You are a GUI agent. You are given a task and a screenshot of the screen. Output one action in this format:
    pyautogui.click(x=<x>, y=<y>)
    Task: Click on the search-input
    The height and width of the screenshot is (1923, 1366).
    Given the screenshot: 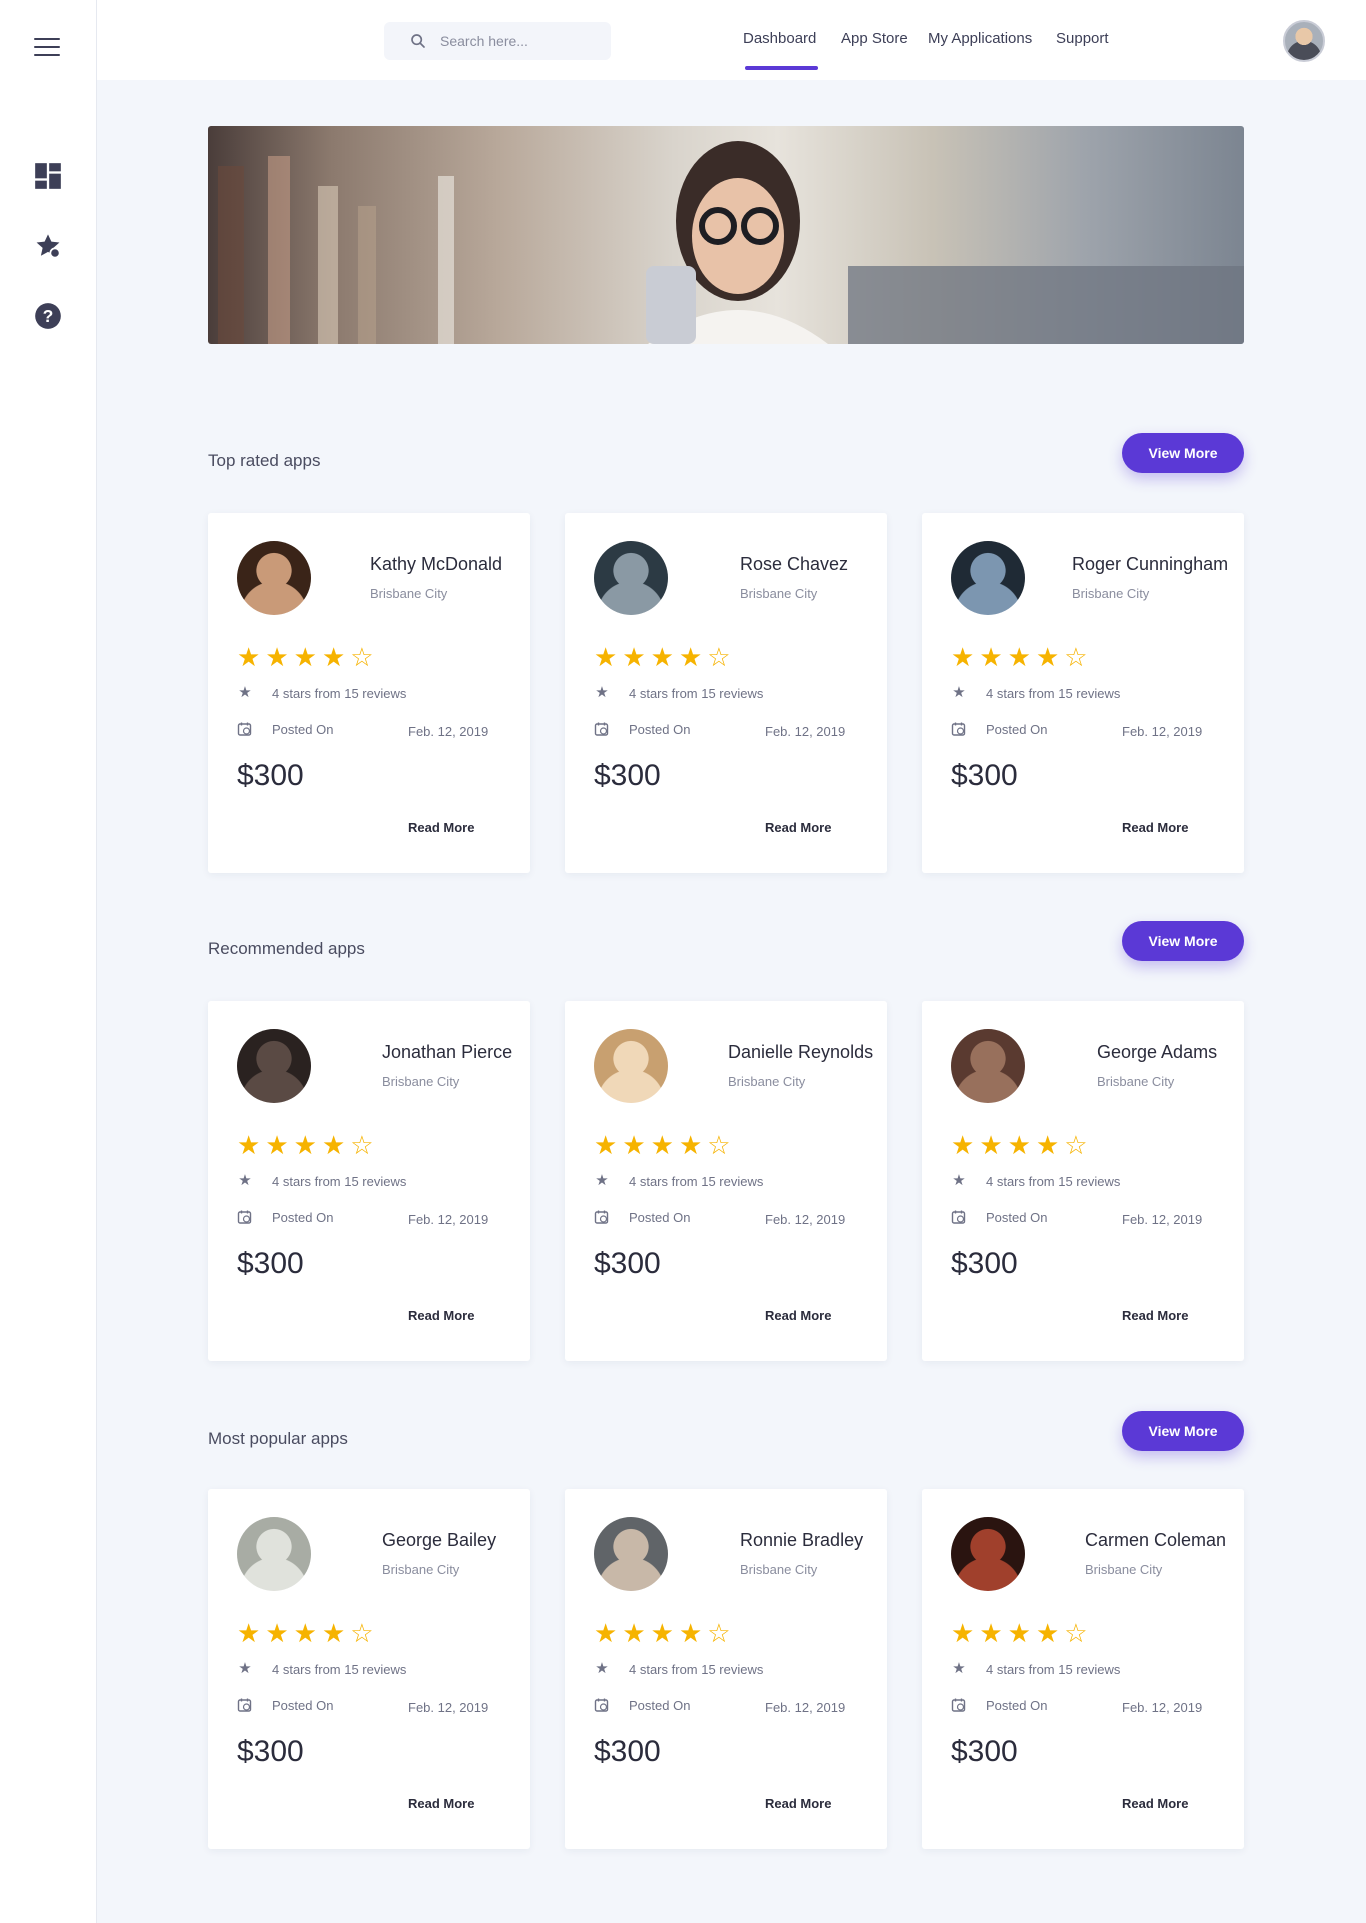 What is the action you would take?
    pyautogui.click(x=520, y=41)
    